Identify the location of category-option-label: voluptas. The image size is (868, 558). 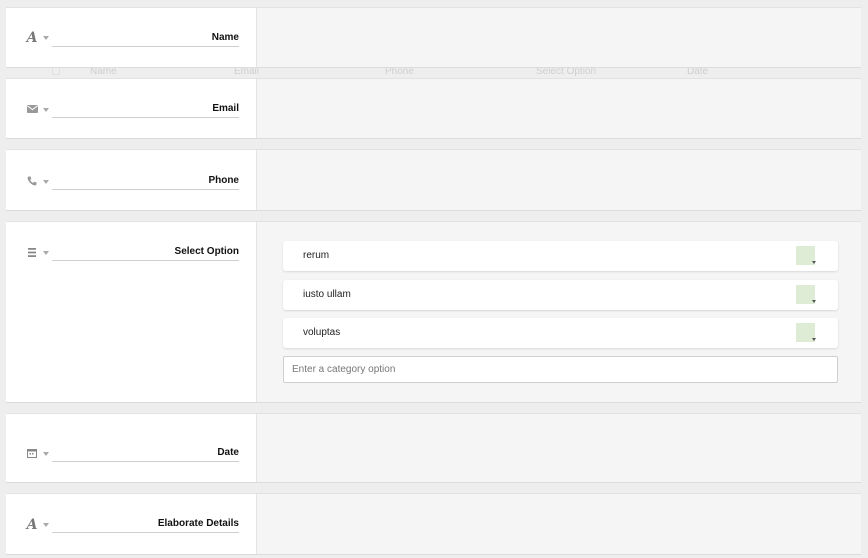
(321, 332).